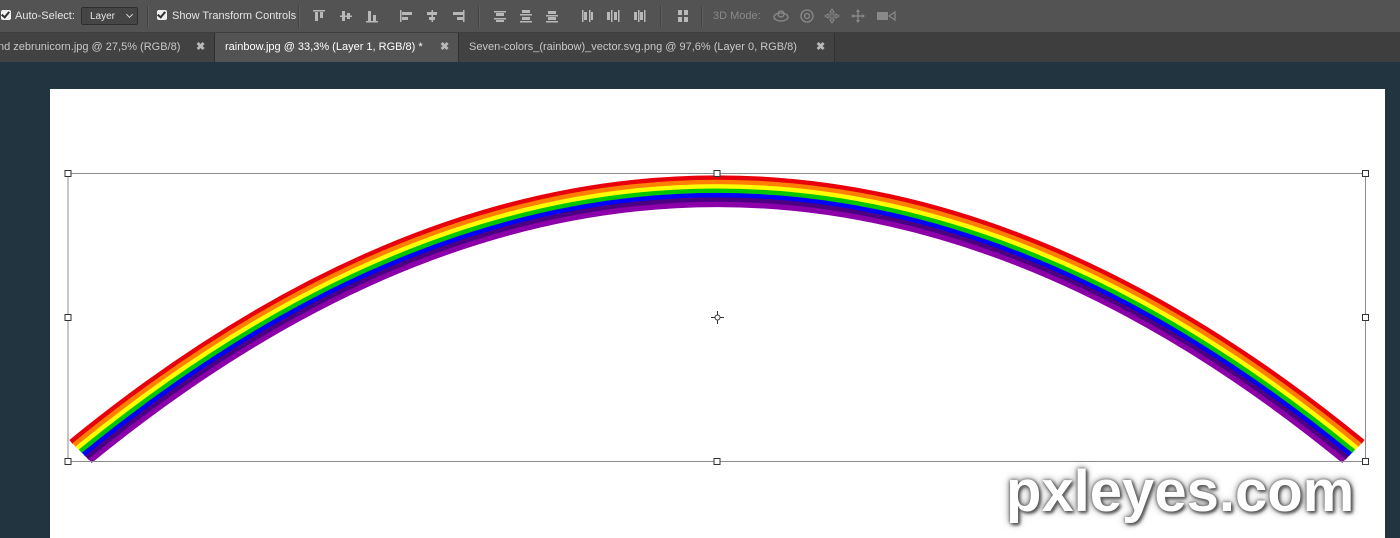  What do you see at coordinates (1365, 461) in the screenshot?
I see `transform-handle-bottom-right` at bounding box center [1365, 461].